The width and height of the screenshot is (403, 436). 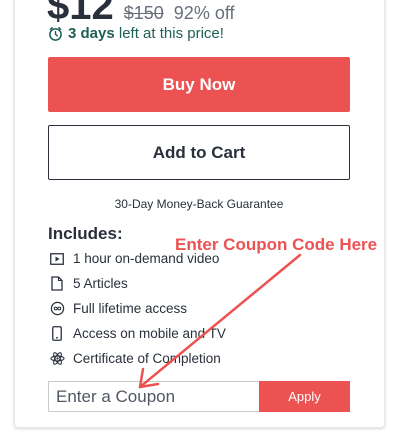 What do you see at coordinates (55, 33) in the screenshot?
I see `alarm-clock-icon` at bounding box center [55, 33].